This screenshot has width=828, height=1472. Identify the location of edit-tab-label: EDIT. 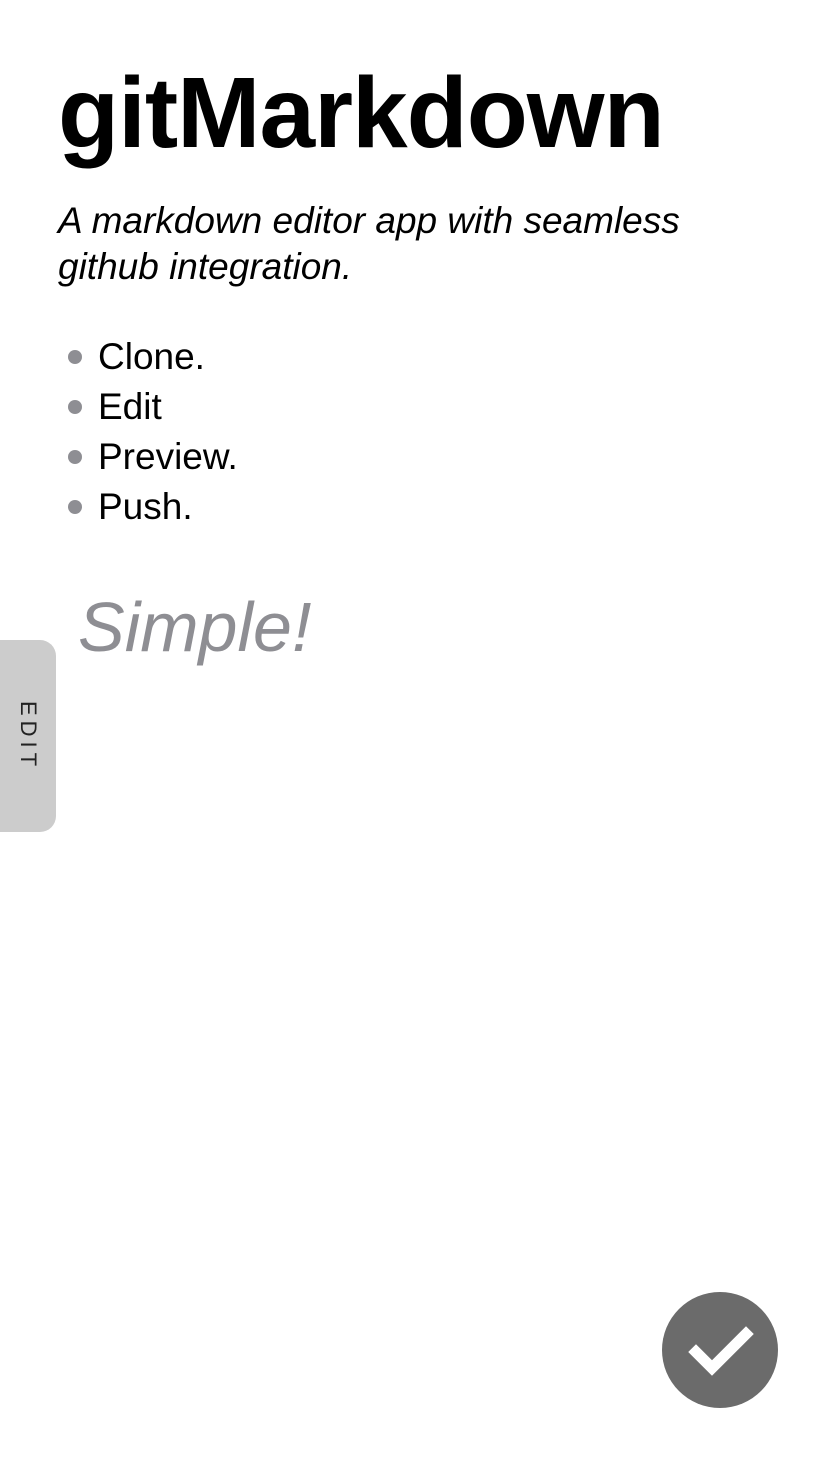
(28, 736).